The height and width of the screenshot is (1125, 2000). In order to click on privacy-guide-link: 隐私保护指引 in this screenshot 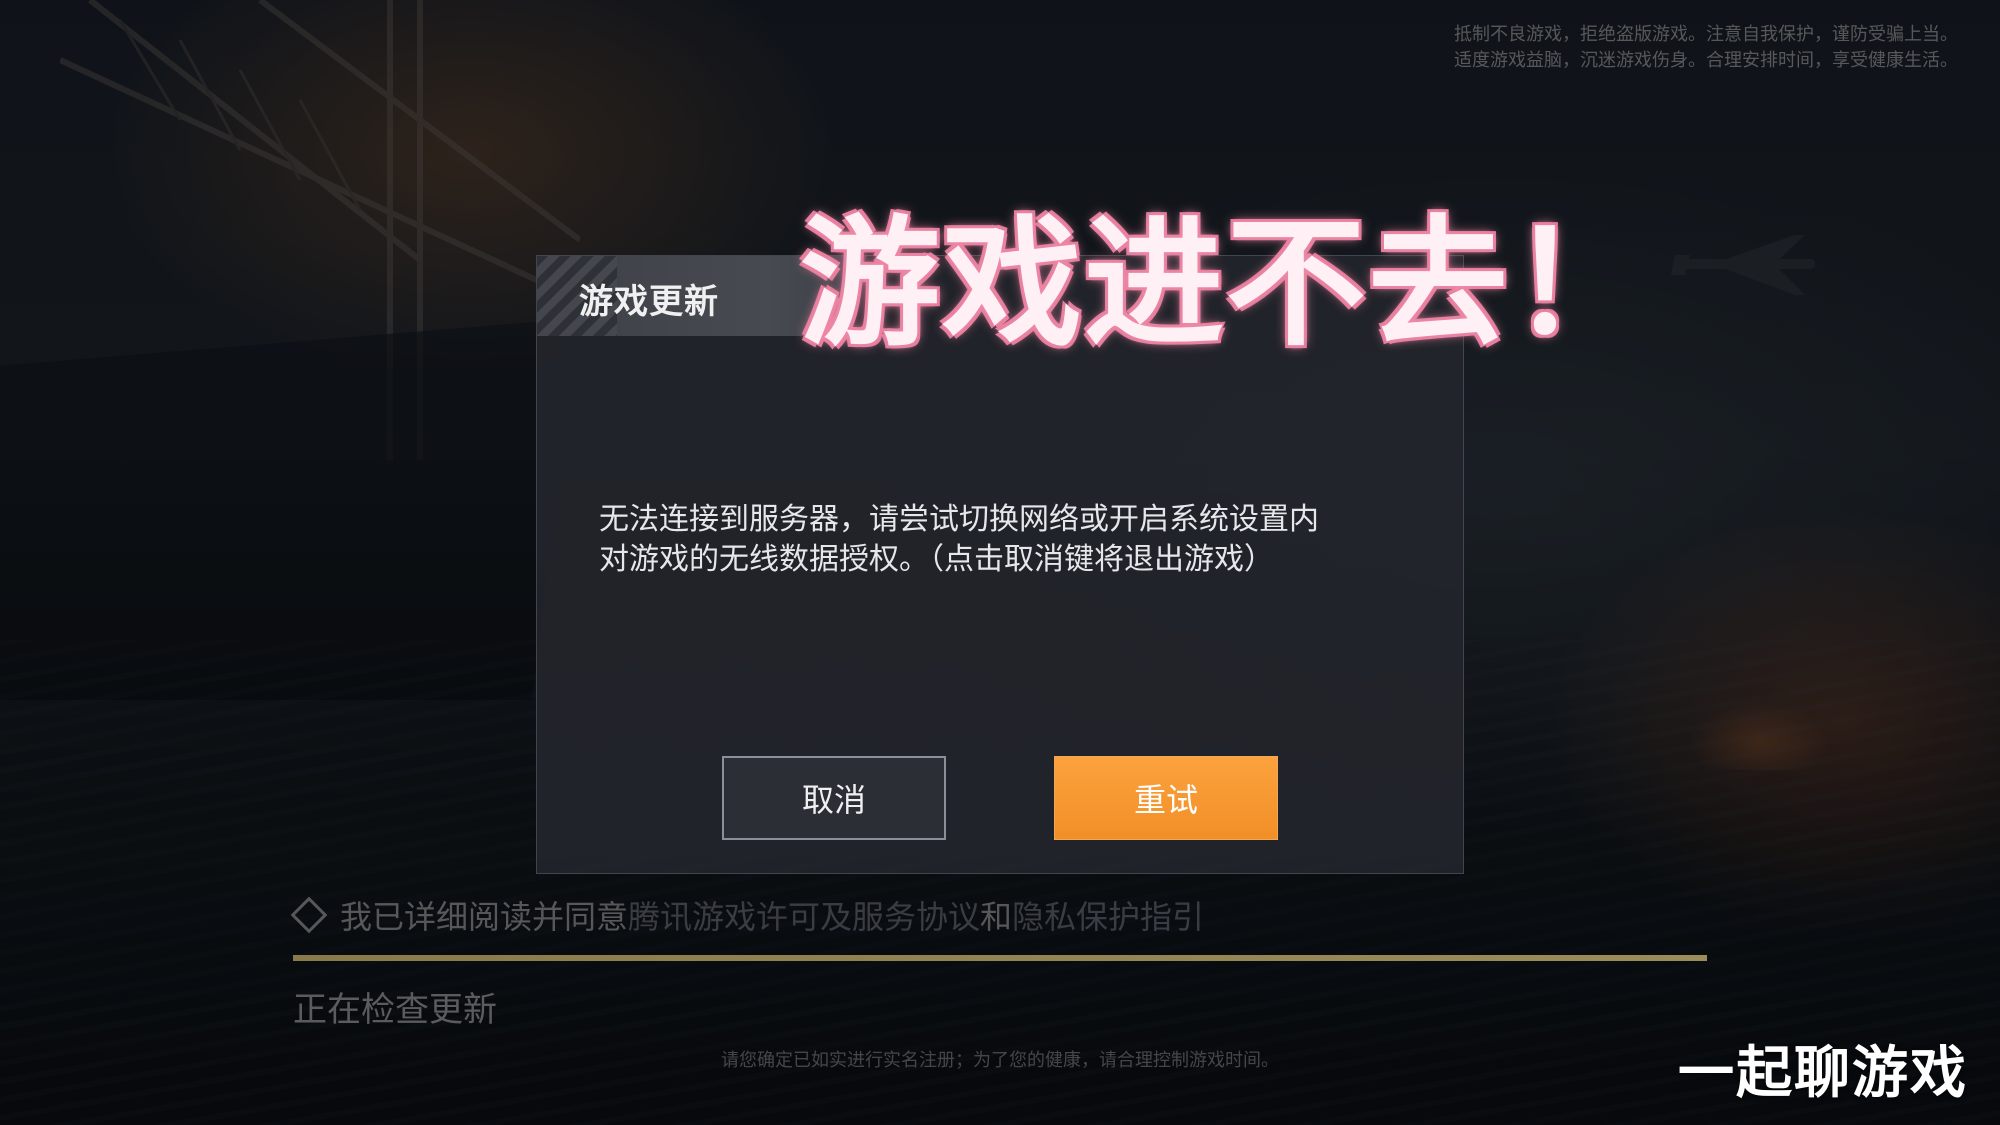, I will do `click(1108, 915)`.